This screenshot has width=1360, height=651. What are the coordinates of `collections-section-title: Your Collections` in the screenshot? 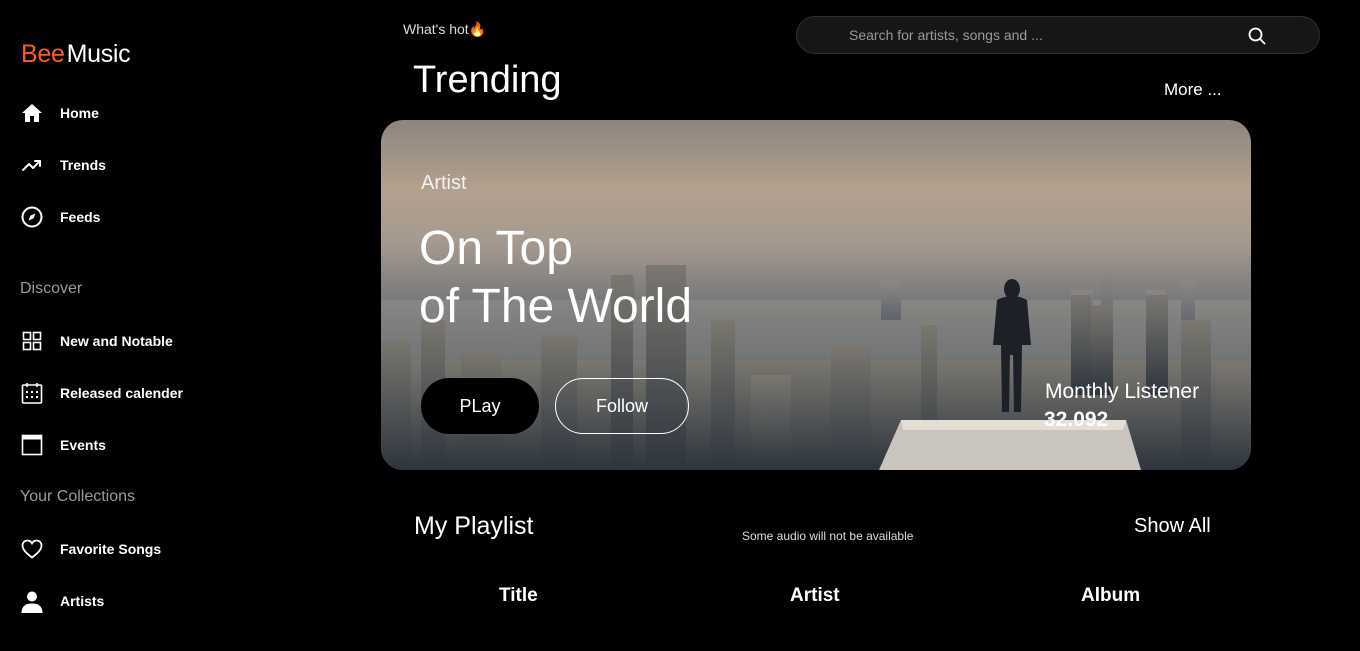 It's located at (78, 496).